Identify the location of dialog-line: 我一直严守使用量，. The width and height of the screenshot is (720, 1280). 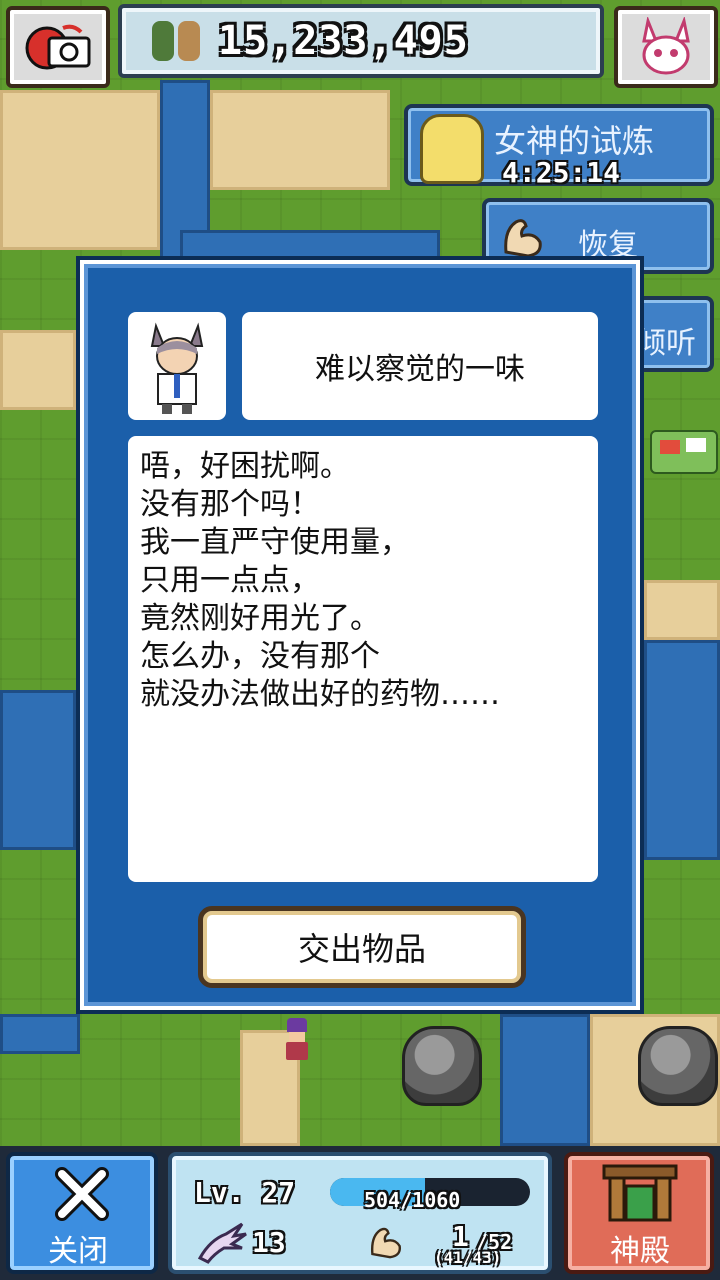
(275, 542).